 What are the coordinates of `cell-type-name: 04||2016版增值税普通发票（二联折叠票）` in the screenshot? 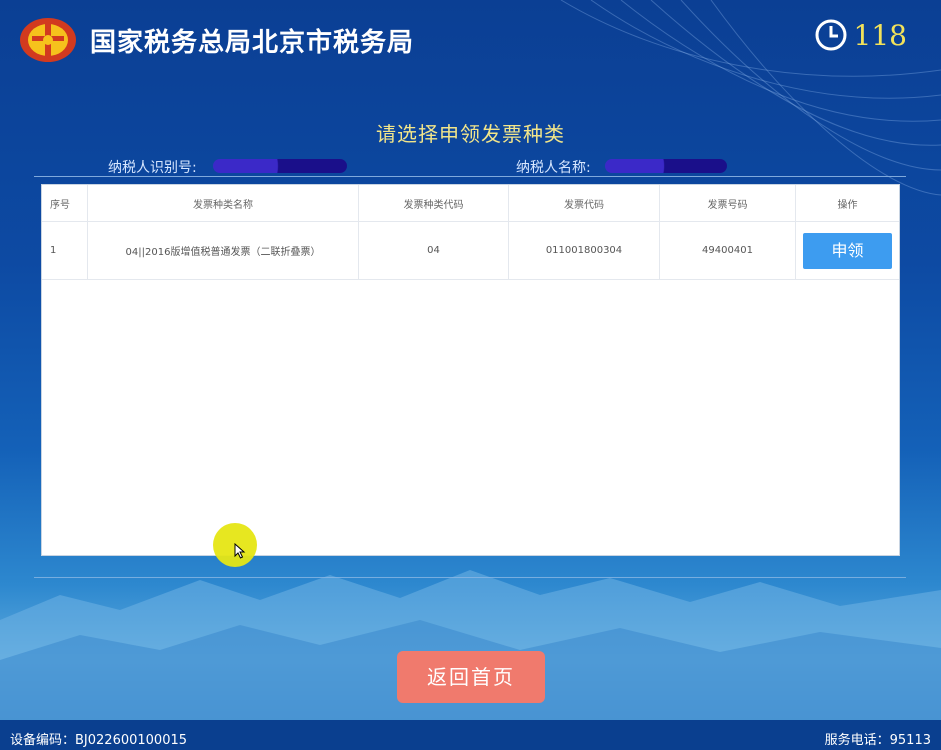 It's located at (223, 250).